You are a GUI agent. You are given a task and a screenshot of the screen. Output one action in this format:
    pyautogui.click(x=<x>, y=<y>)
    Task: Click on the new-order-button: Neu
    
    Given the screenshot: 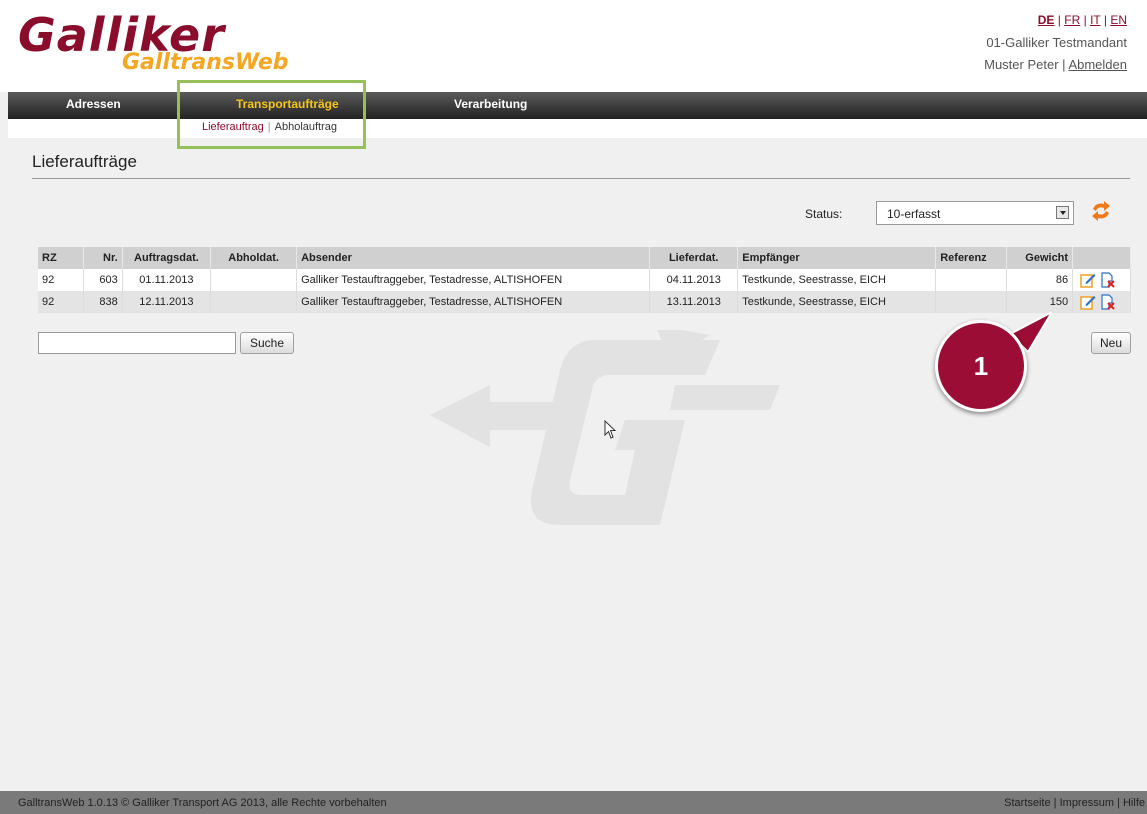 What is the action you would take?
    pyautogui.click(x=1111, y=343)
    